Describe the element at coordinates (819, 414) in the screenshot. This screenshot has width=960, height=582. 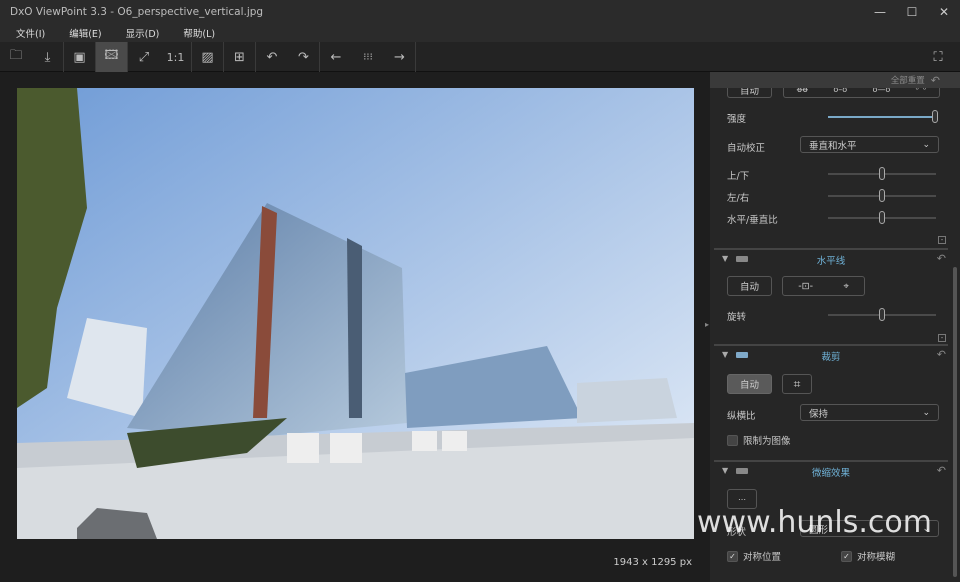
I see `aspect-ratio-value: 保持` at that location.